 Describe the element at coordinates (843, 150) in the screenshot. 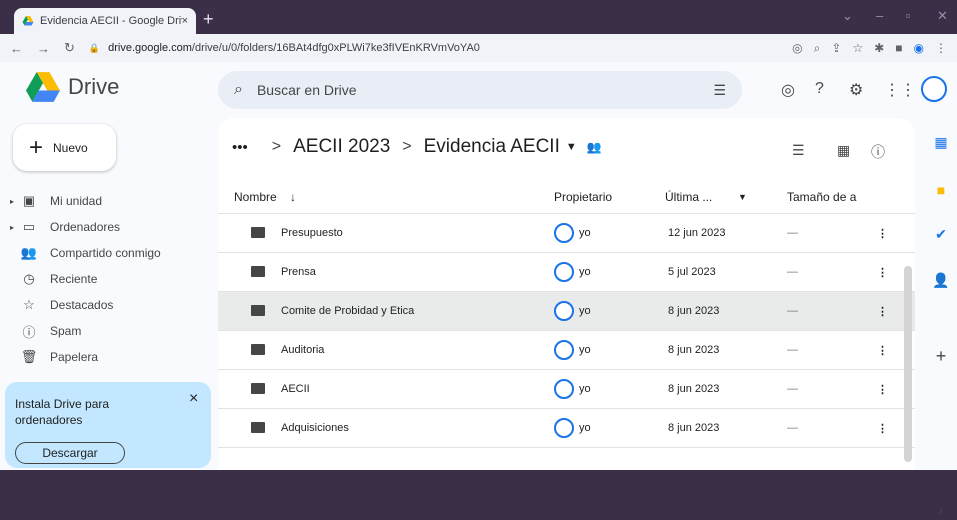

I see `grid-view-icon: ▦` at that location.